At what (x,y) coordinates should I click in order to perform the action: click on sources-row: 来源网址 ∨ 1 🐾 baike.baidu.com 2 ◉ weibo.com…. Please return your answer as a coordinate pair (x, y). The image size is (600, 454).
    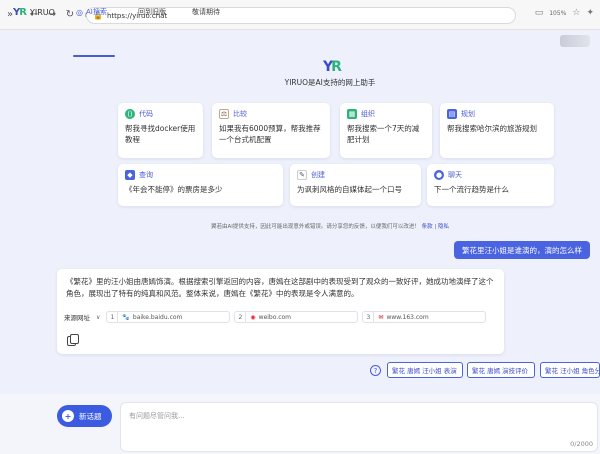
    Looking at the image, I should click on (275, 317).